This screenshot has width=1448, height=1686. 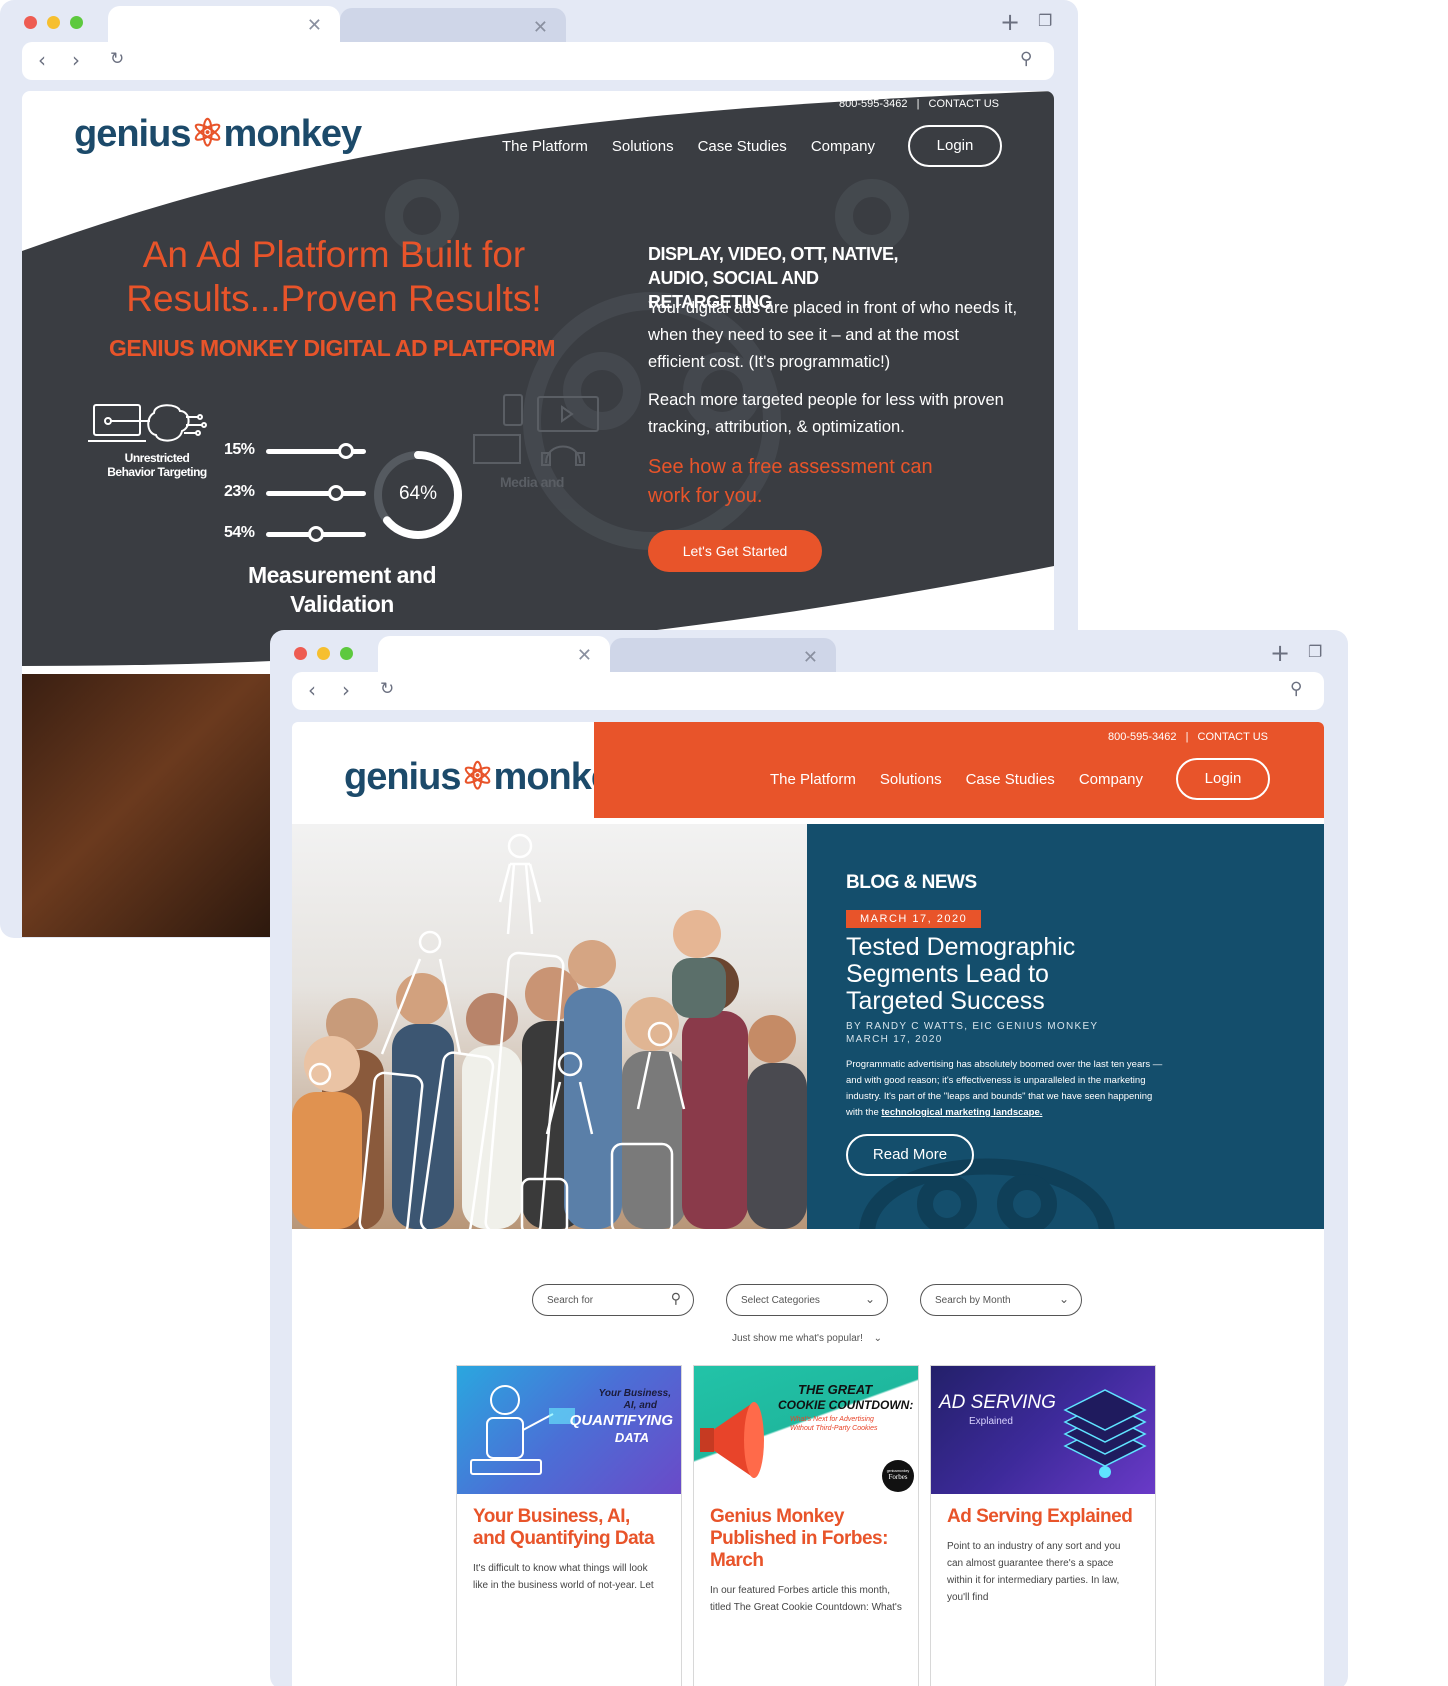 What do you see at coordinates (152, 805) in the screenshot?
I see `back-lower-photo` at bounding box center [152, 805].